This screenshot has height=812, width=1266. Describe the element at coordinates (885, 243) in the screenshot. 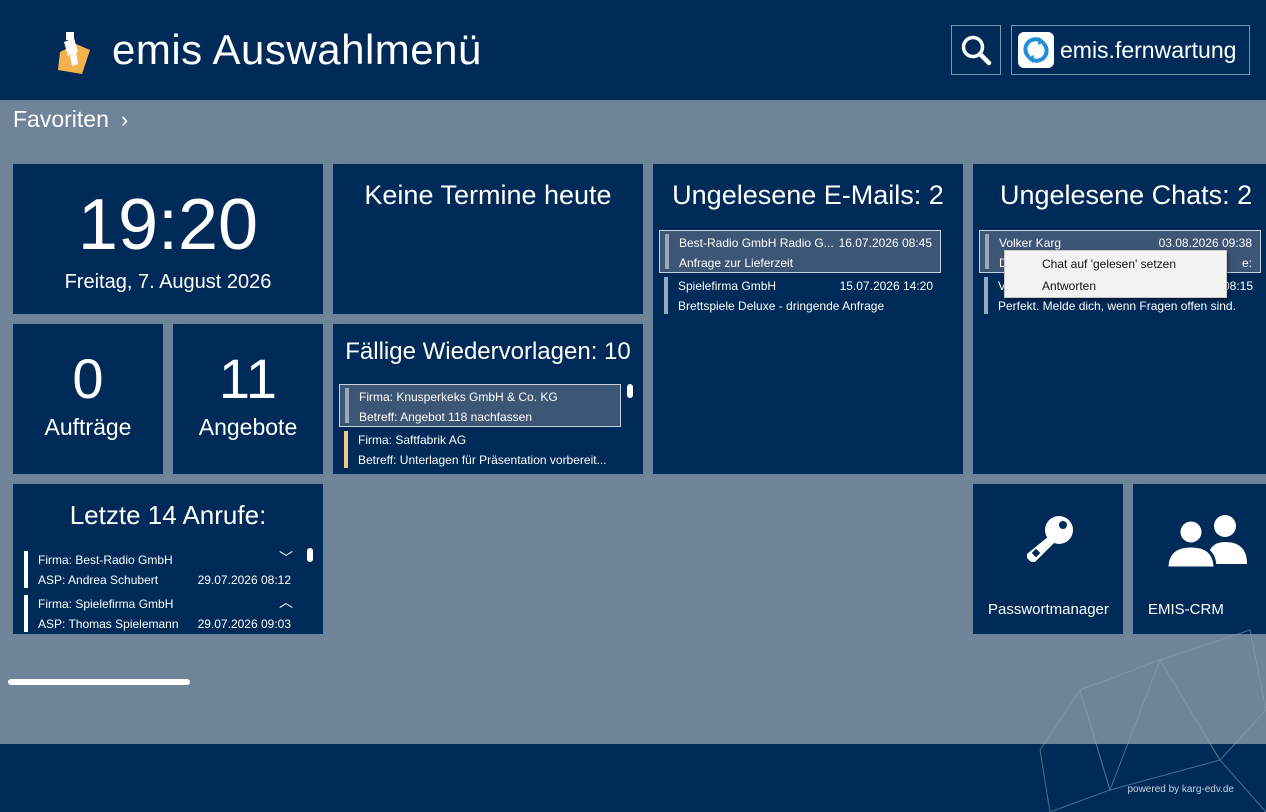

I see `email-date: 16.07.2026 08:45` at that location.